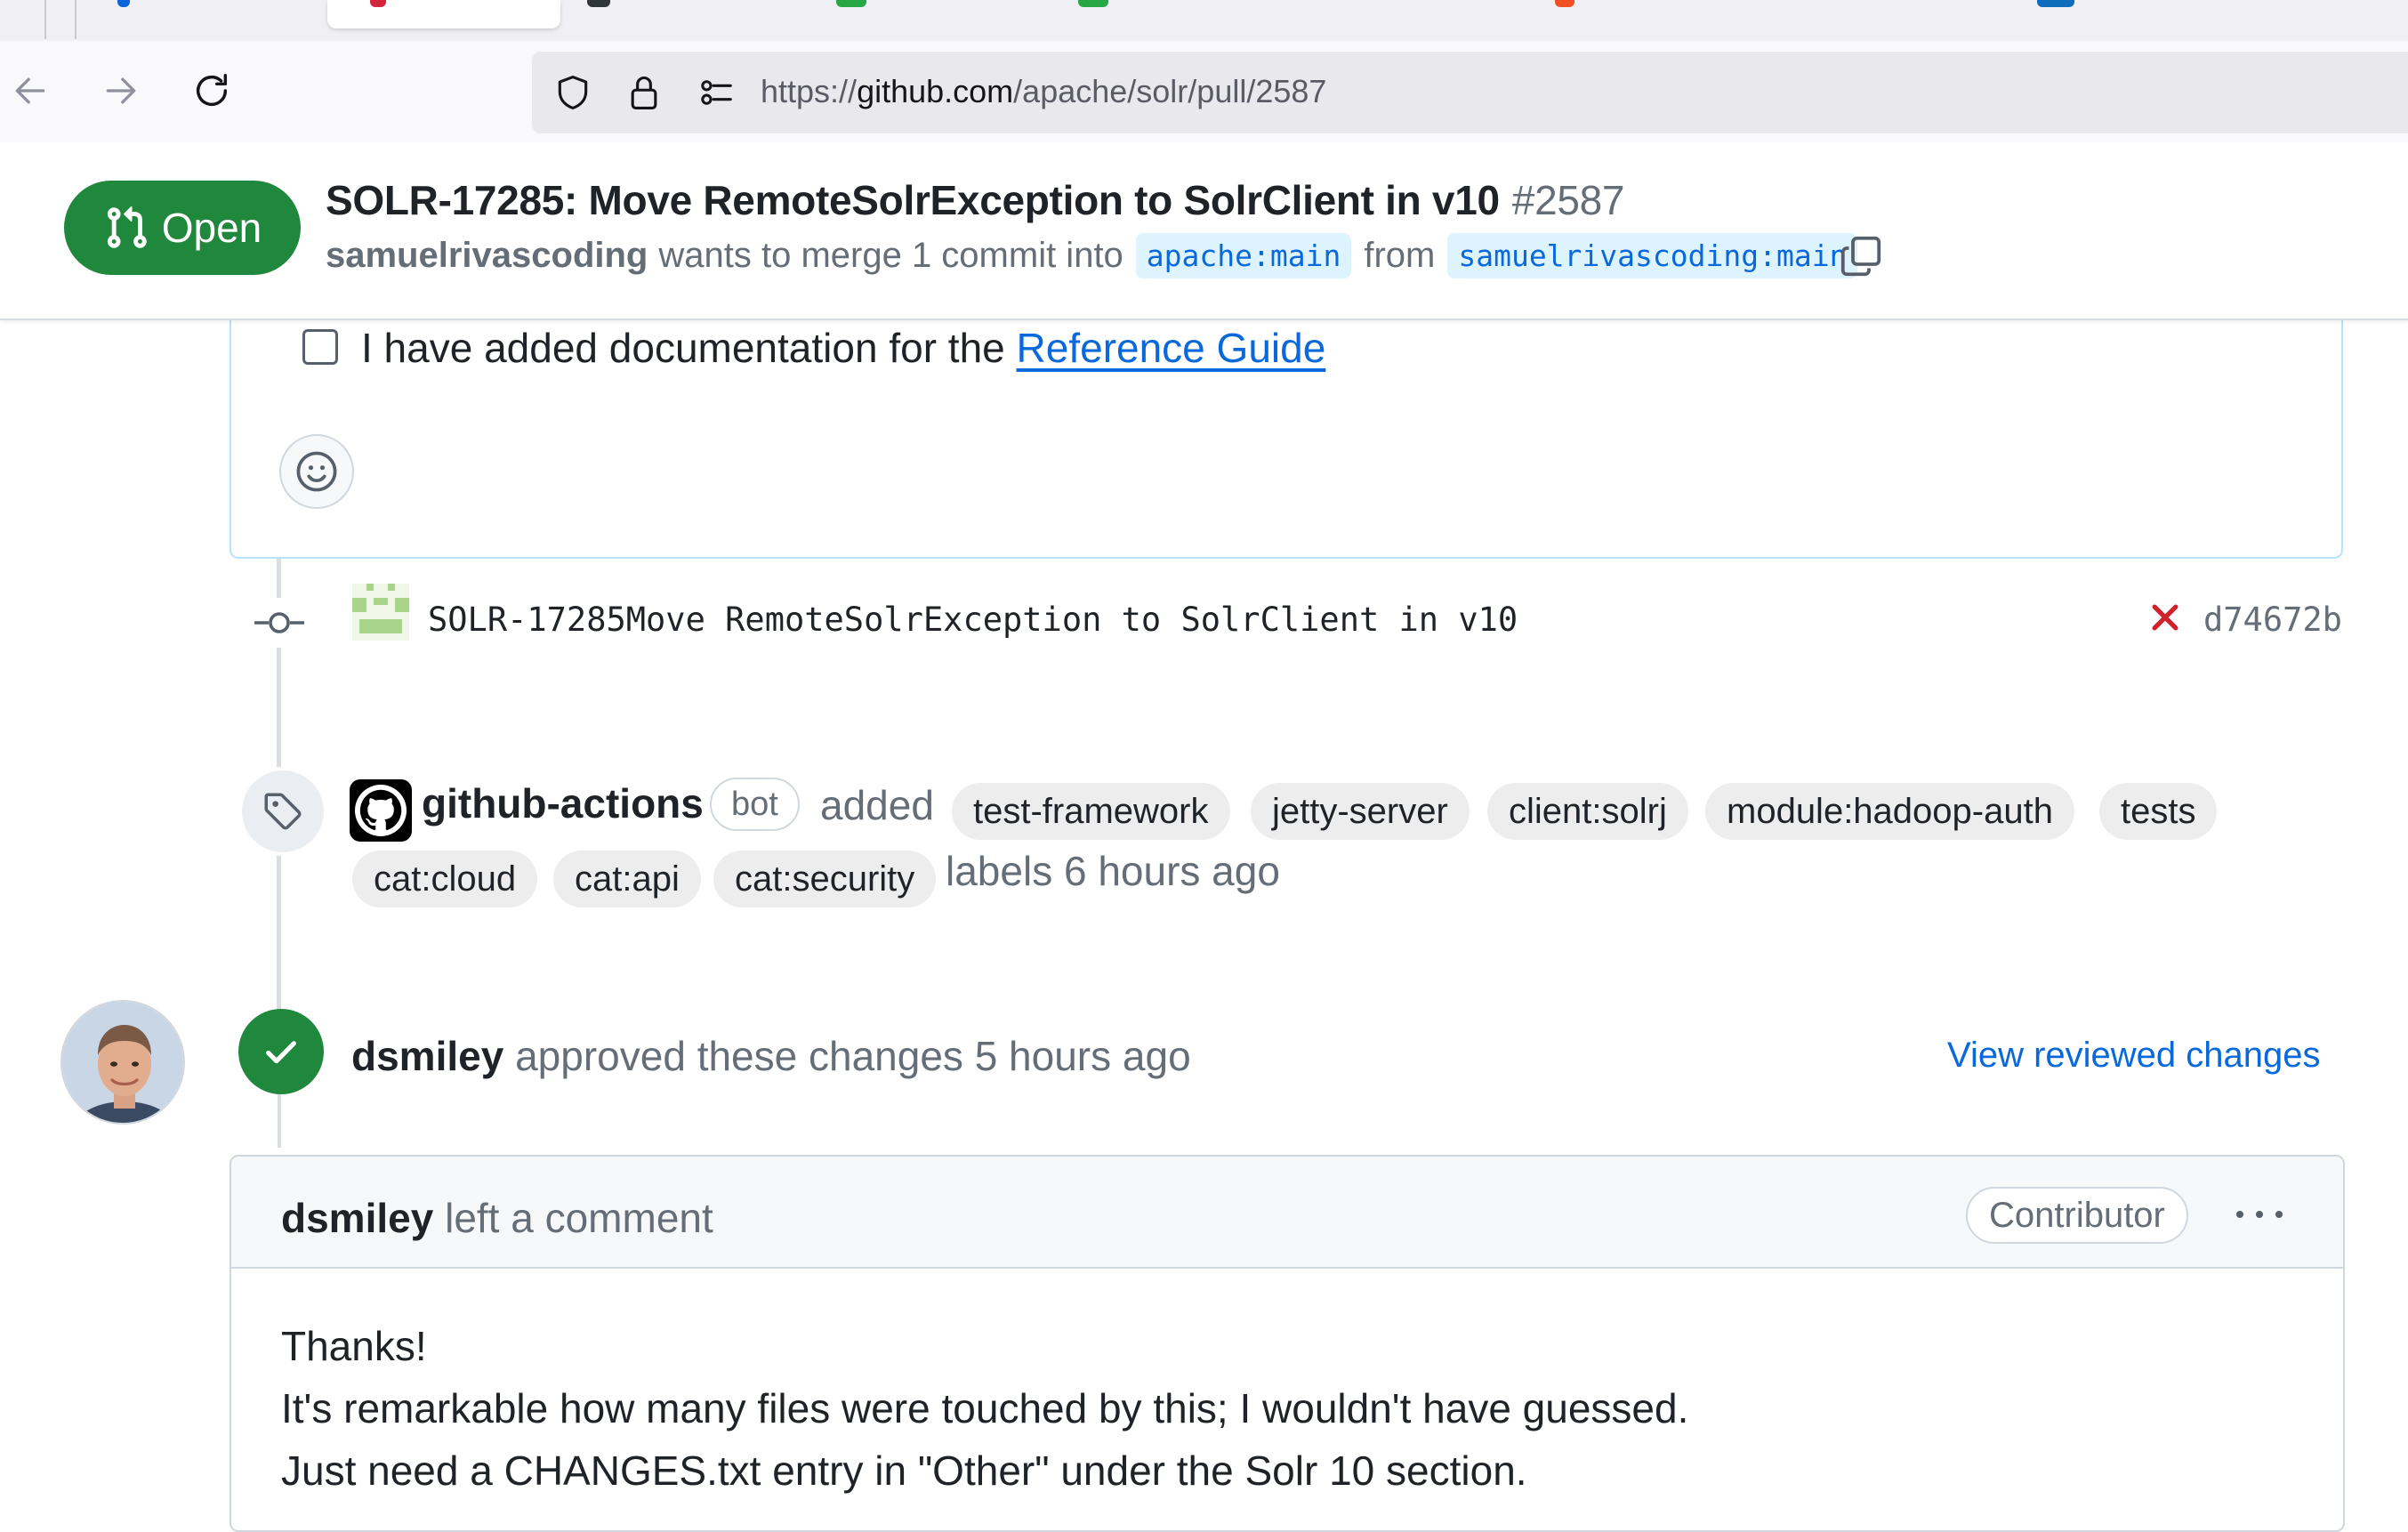 This screenshot has width=2408, height=1532. Describe the element at coordinates (579, 1218) in the screenshot. I see `comment-header-text: left a comment` at that location.